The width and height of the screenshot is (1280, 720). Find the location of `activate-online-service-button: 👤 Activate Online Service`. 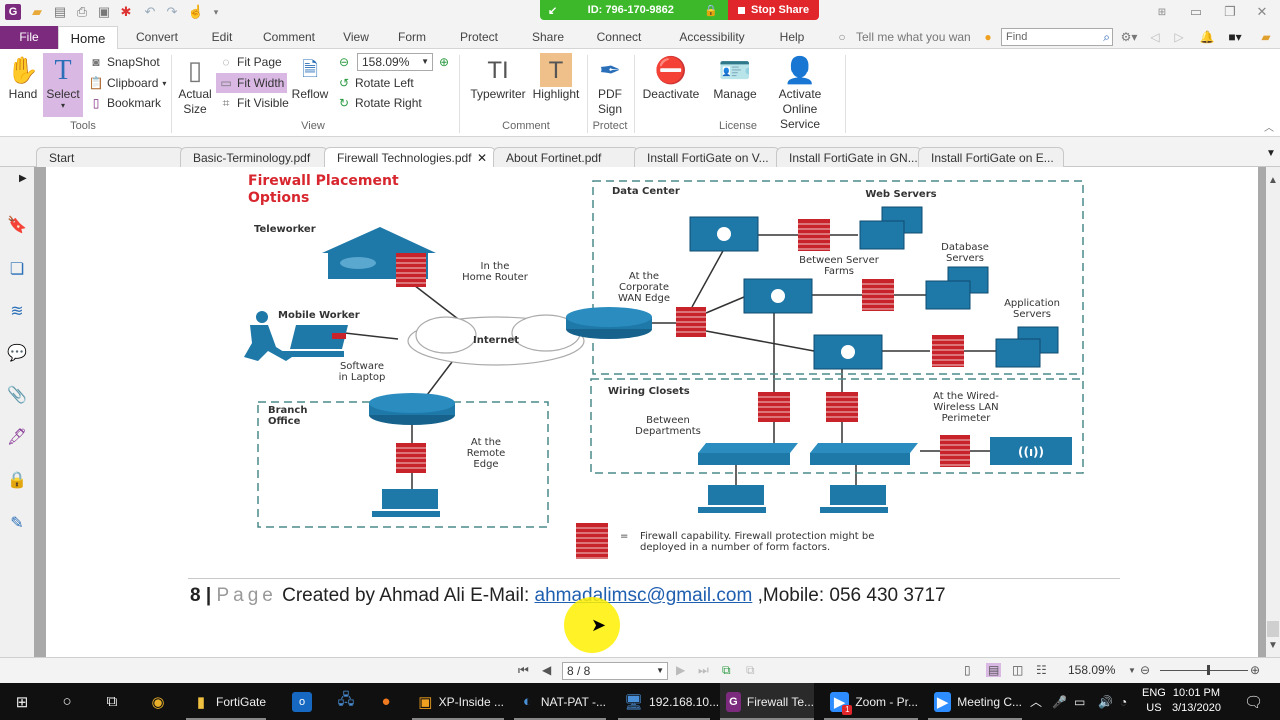

activate-online-service-button: 👤 Activate Online Service is located at coordinates (800, 92).